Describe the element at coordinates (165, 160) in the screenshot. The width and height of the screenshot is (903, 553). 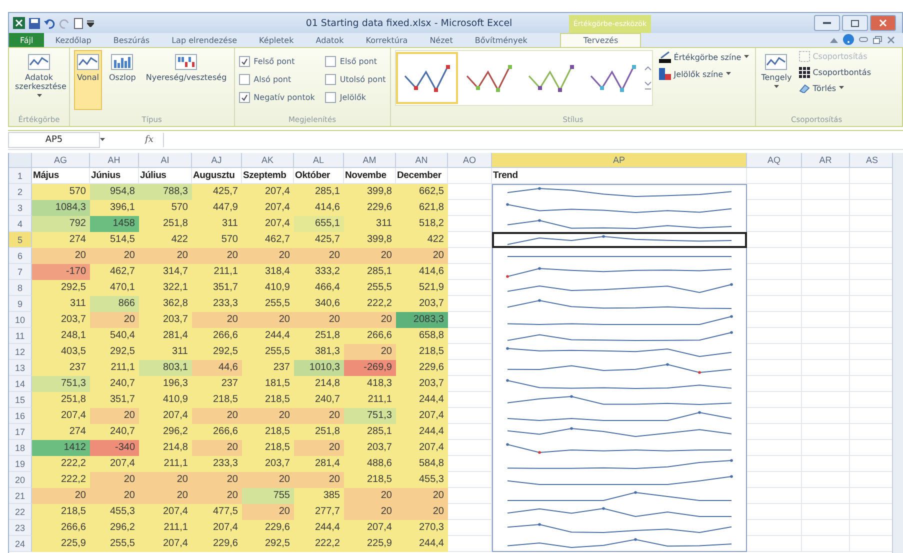
I see `column-header: AI` at that location.